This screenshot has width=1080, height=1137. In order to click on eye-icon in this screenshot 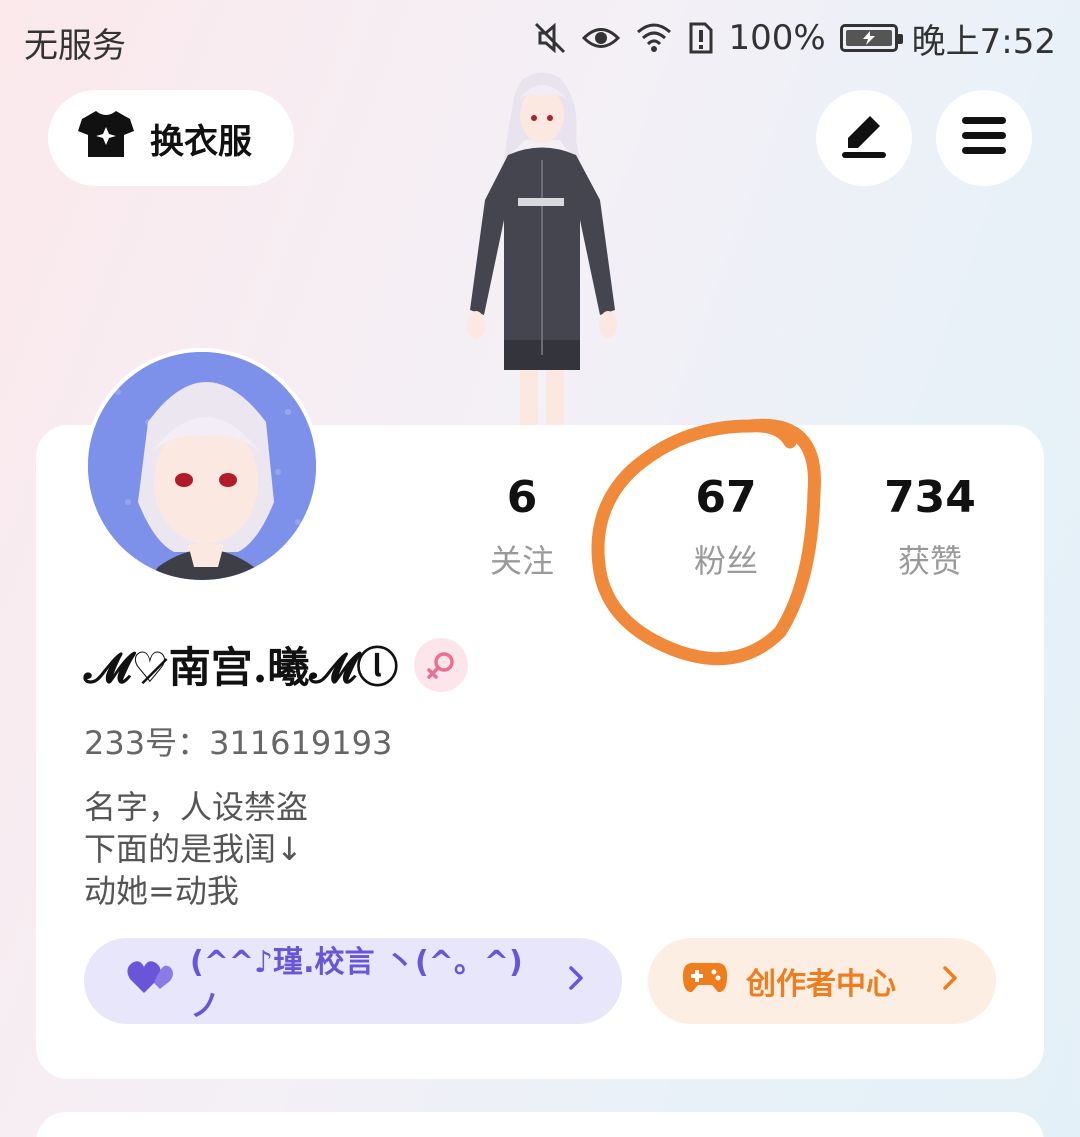, I will do `click(601, 38)`.